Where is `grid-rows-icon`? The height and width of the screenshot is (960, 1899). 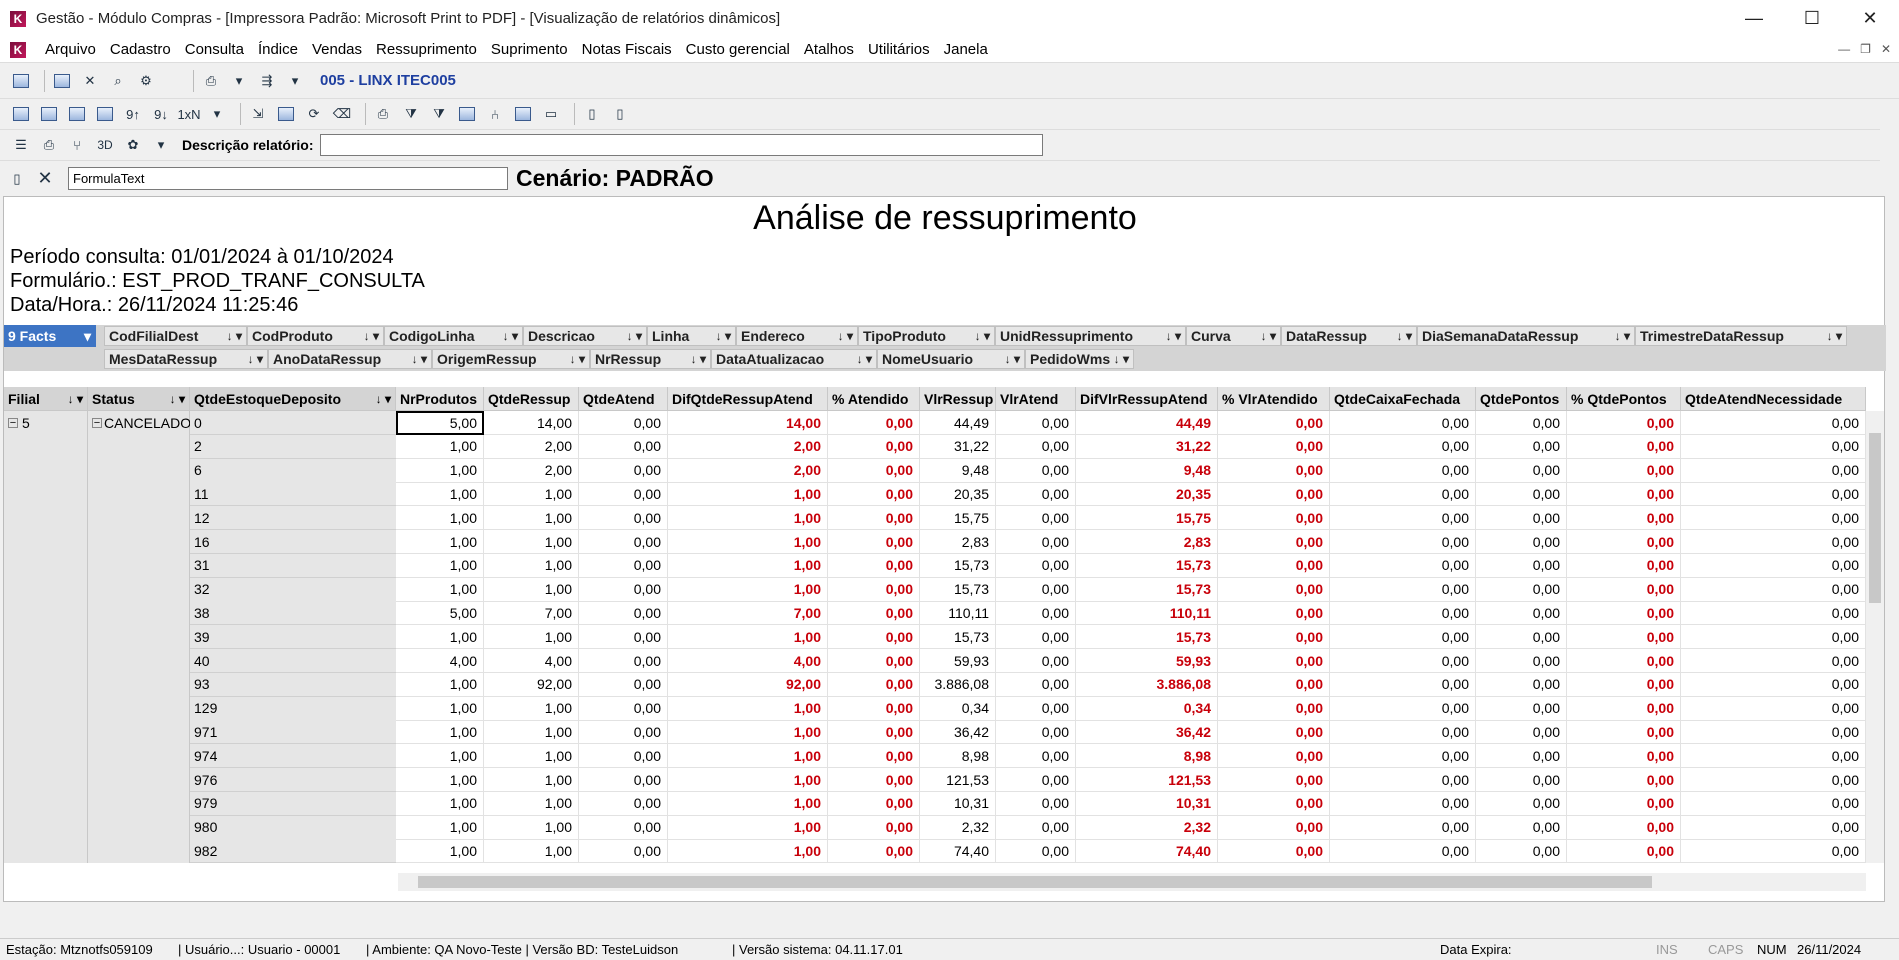
grid-rows-icon is located at coordinates (77, 114).